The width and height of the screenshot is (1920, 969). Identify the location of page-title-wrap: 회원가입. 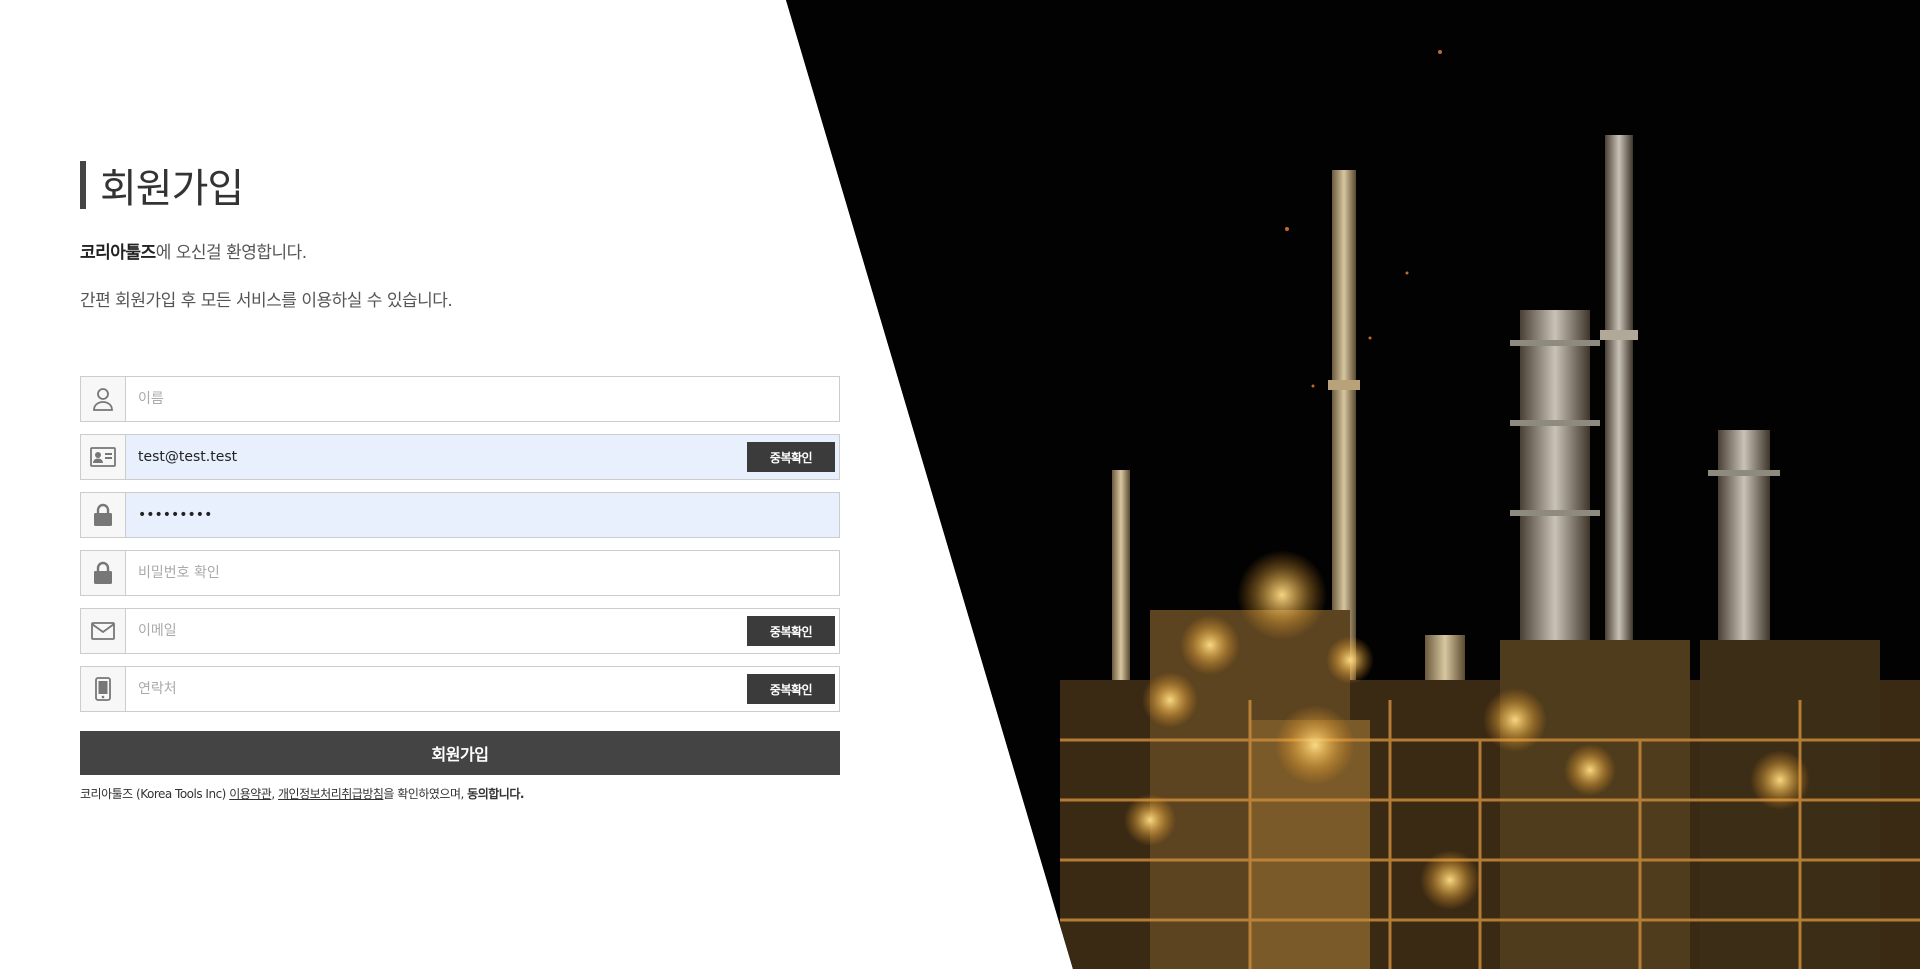
(460, 186).